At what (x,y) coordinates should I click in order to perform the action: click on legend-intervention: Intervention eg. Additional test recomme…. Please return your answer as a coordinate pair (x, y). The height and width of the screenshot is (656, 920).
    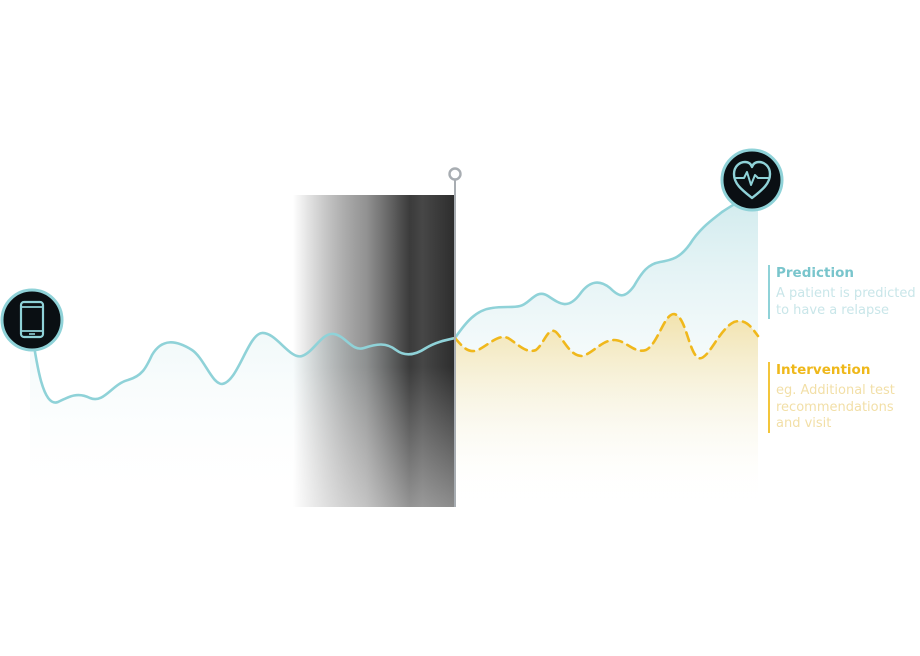
    Looking at the image, I should click on (831, 397).